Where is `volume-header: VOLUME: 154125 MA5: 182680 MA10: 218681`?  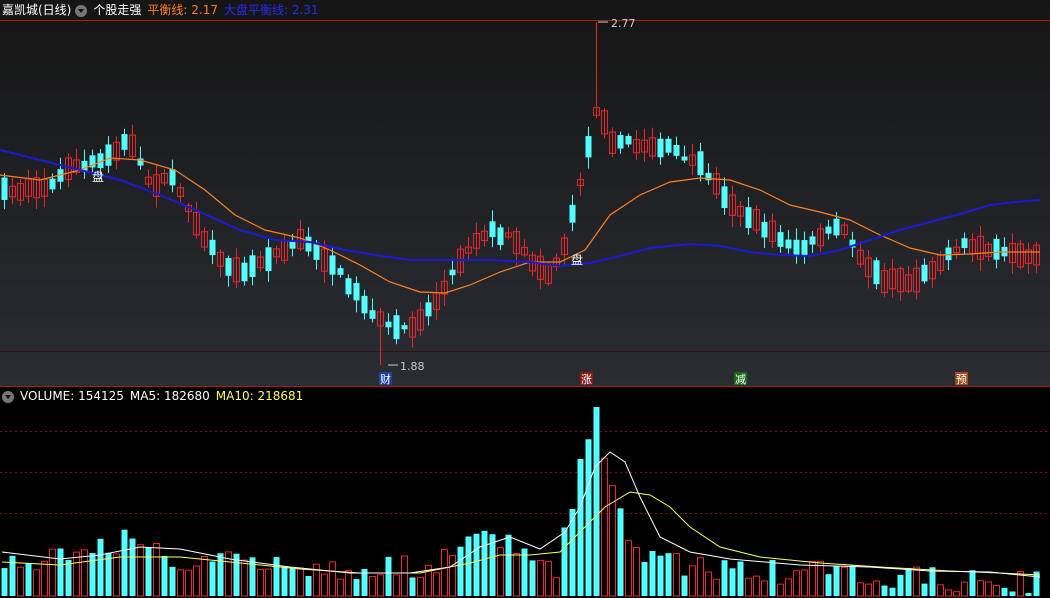 volume-header: VOLUME: 154125 MA5: 182680 MA10: 218681 is located at coordinates (154, 396).